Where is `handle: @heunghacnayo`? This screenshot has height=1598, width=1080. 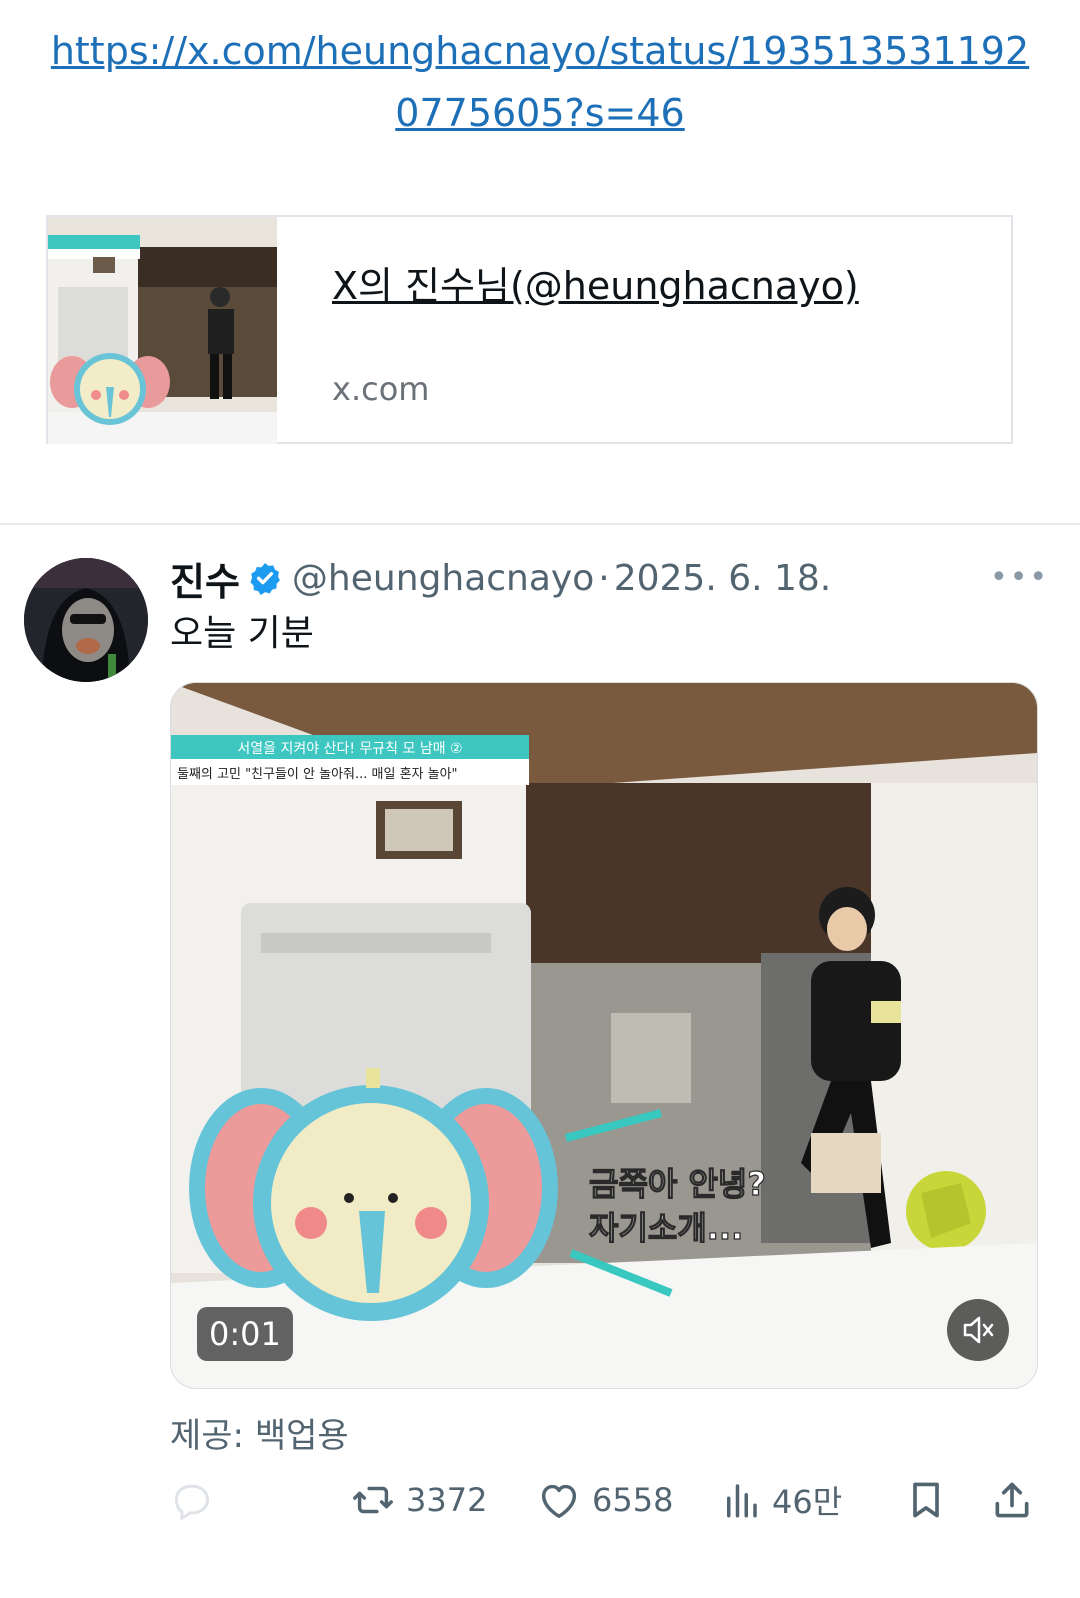
handle: @heunghacnayo is located at coordinates (443, 578).